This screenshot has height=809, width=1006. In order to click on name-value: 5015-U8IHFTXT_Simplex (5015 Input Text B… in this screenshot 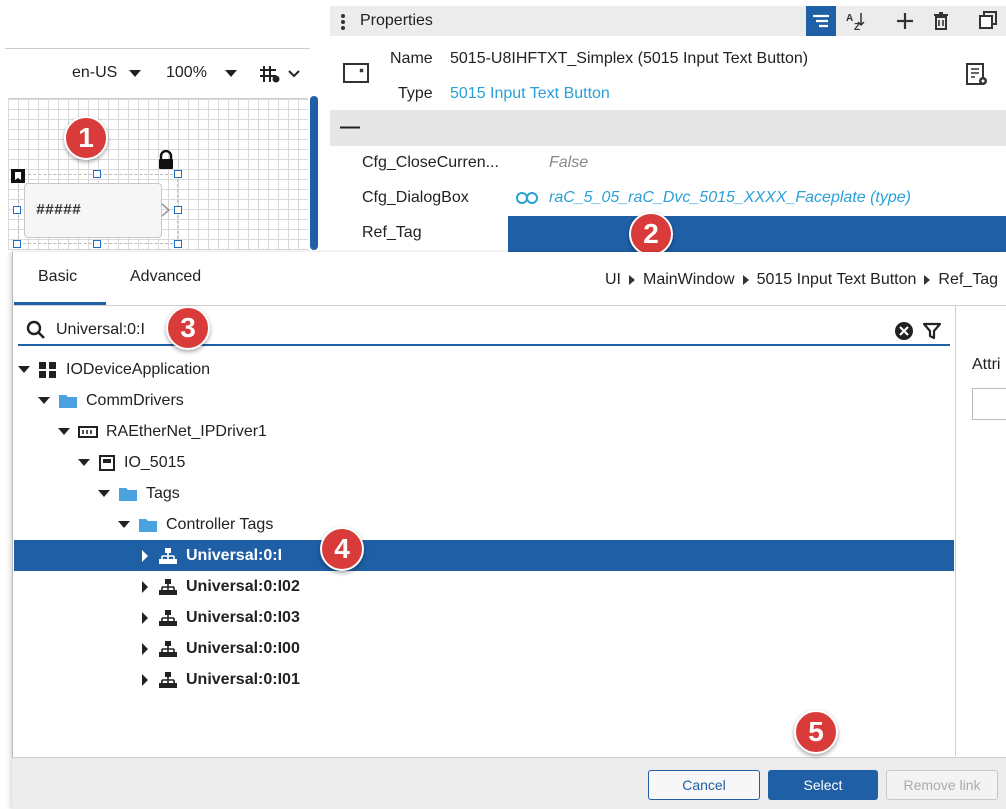, I will do `click(629, 59)`.